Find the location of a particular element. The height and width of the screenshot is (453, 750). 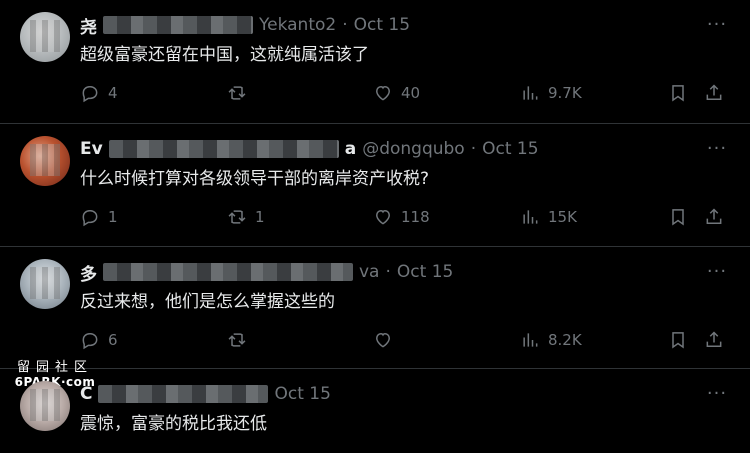

retweet-button: 1 is located at coordinates (246, 217).